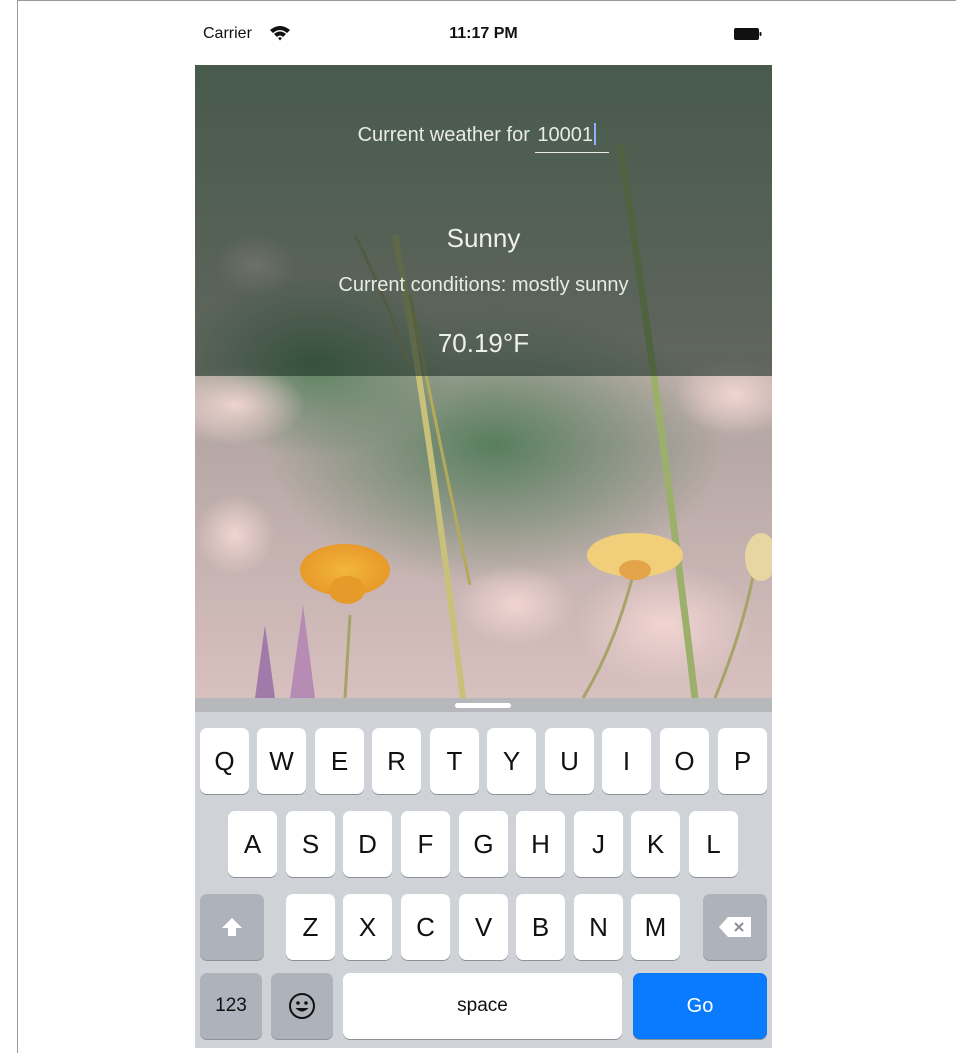 The width and height of the screenshot is (956, 1053). What do you see at coordinates (367, 844) in the screenshot?
I see `key-d: D` at bounding box center [367, 844].